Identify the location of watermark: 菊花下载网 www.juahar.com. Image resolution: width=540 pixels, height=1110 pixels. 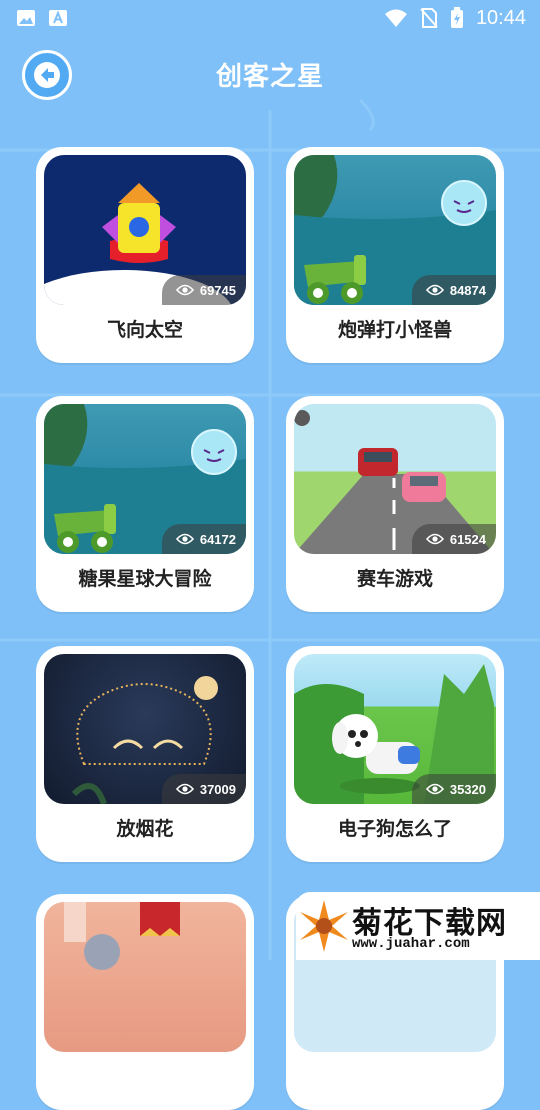
(418, 926).